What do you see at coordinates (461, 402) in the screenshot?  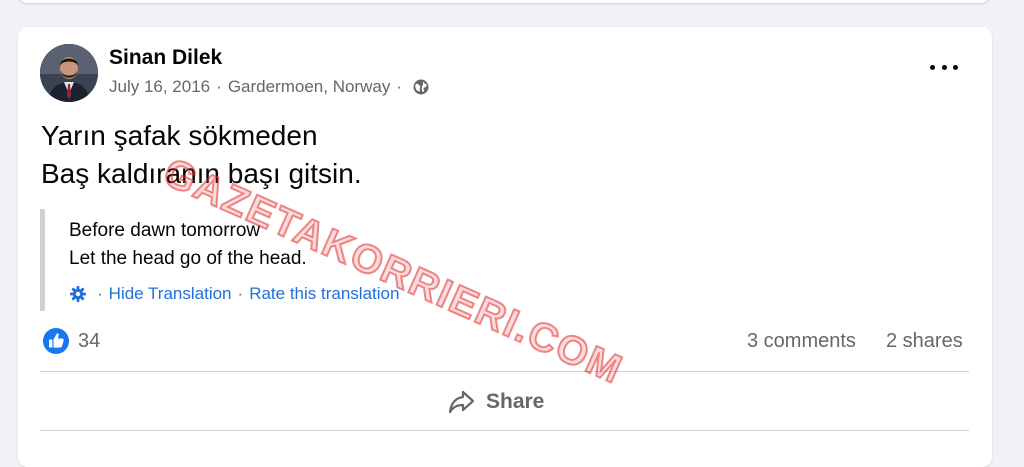 I see `share-icon` at bounding box center [461, 402].